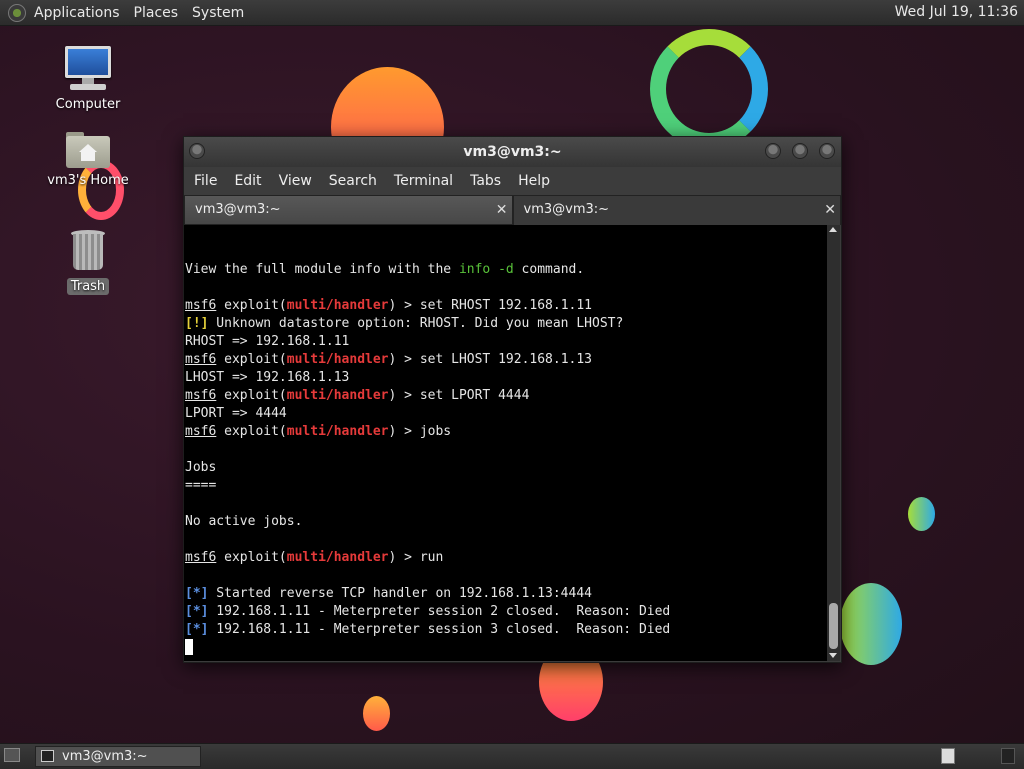 The width and height of the screenshot is (1024, 769). I want to click on taskbar-item-label: vm3@vm3:~, so click(105, 756).